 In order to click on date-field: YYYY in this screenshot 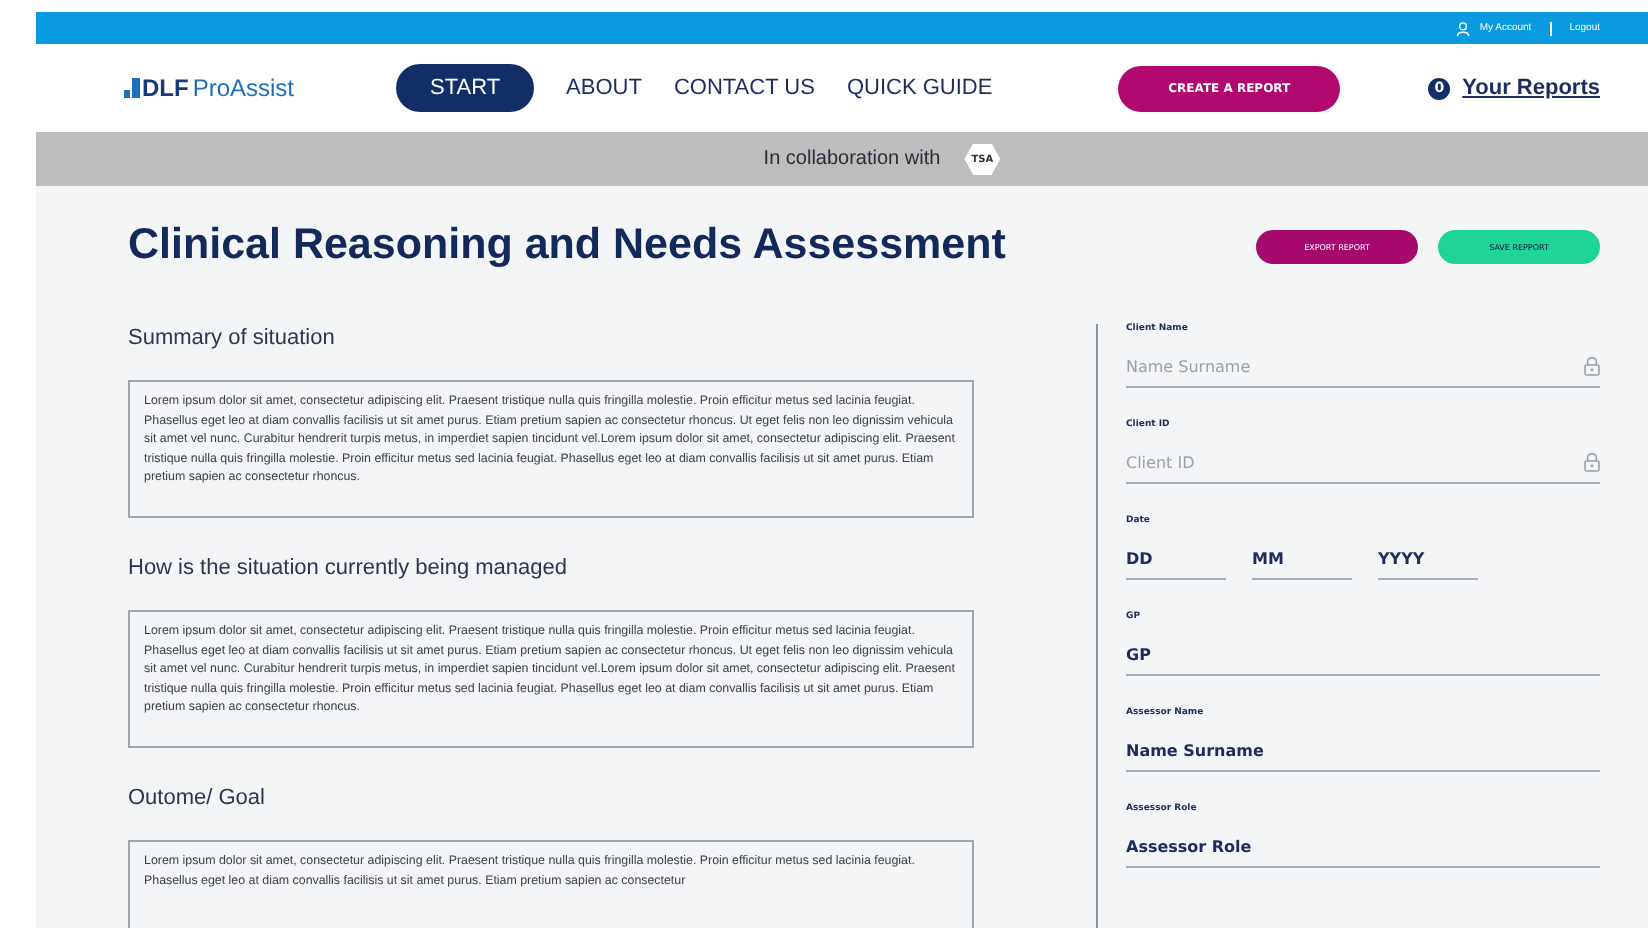, I will do `click(1428, 559)`.